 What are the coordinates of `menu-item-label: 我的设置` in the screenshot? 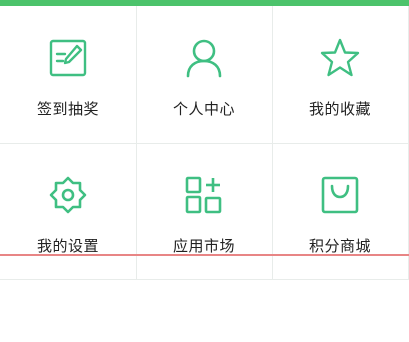 It's located at (67, 246).